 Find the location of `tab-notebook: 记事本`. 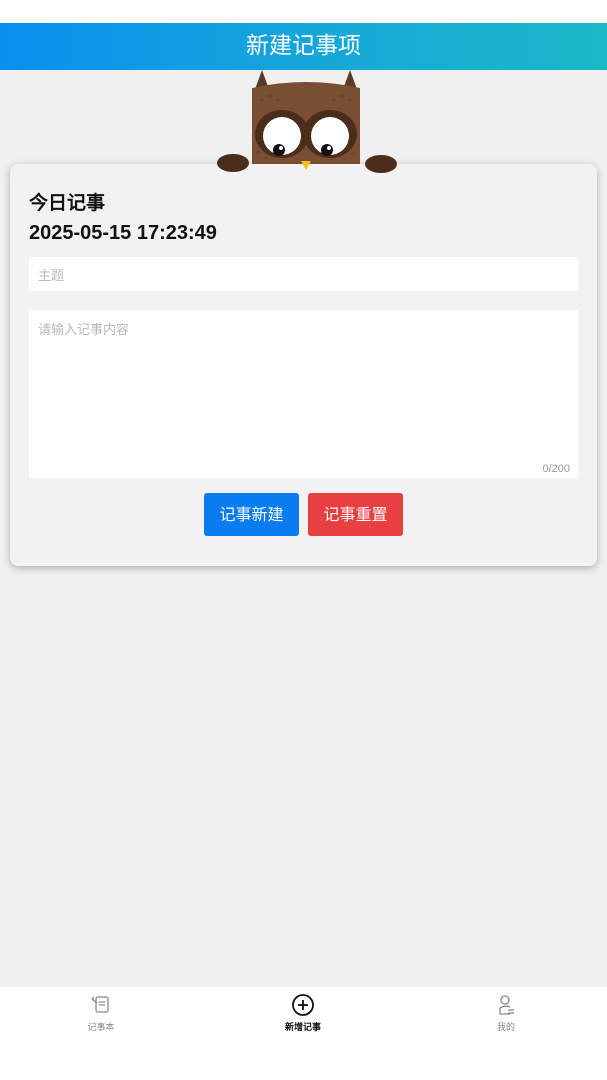

tab-notebook: 记事本 is located at coordinates (101, 1010).